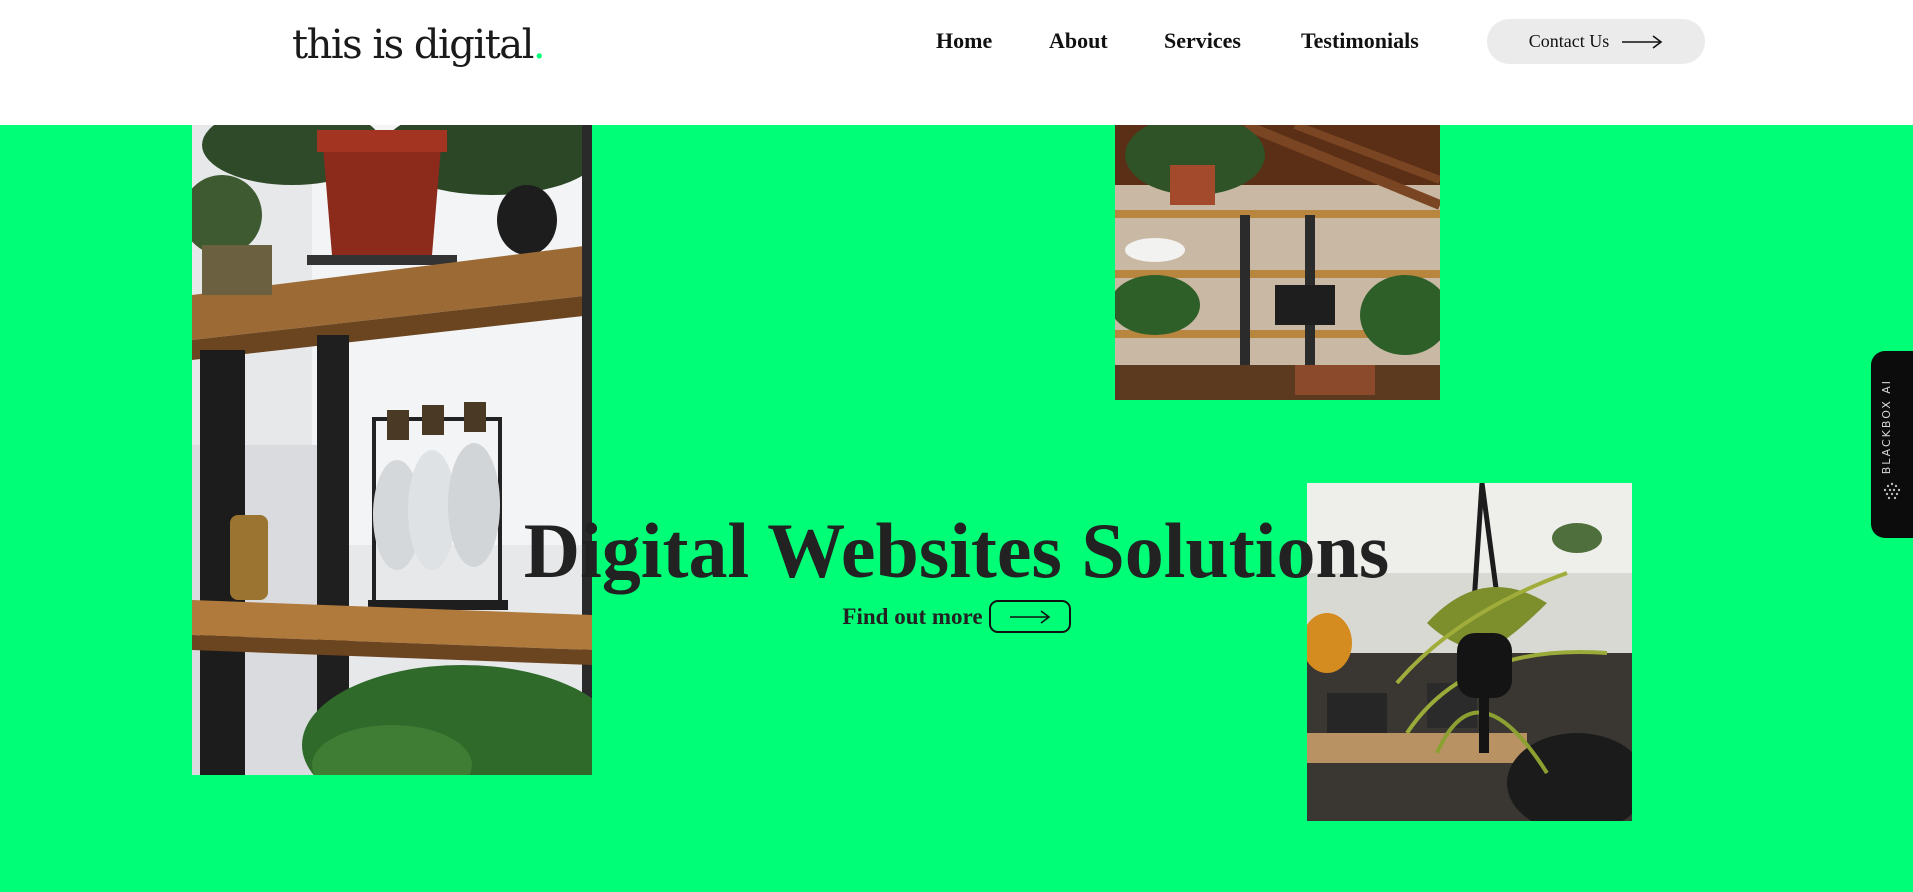 Image resolution: width=1913 pixels, height=892 pixels. I want to click on hero-title: Digital Websites Solutions, so click(956, 550).